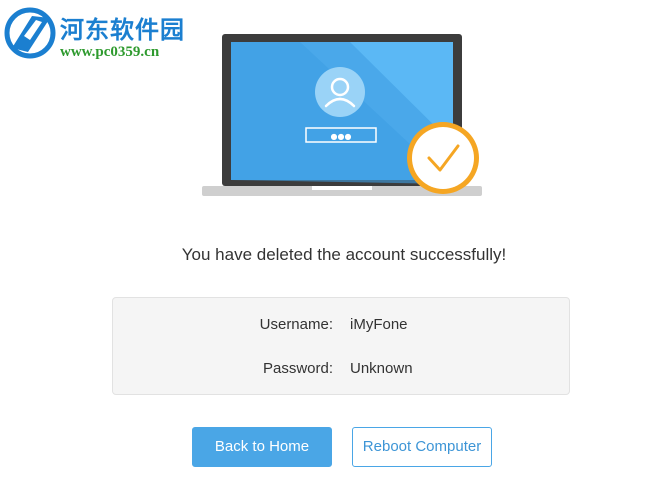 This screenshot has height=494, width=648. What do you see at coordinates (341, 346) in the screenshot?
I see `account-info-box: Username: iMyFone Password: Unknown` at bounding box center [341, 346].